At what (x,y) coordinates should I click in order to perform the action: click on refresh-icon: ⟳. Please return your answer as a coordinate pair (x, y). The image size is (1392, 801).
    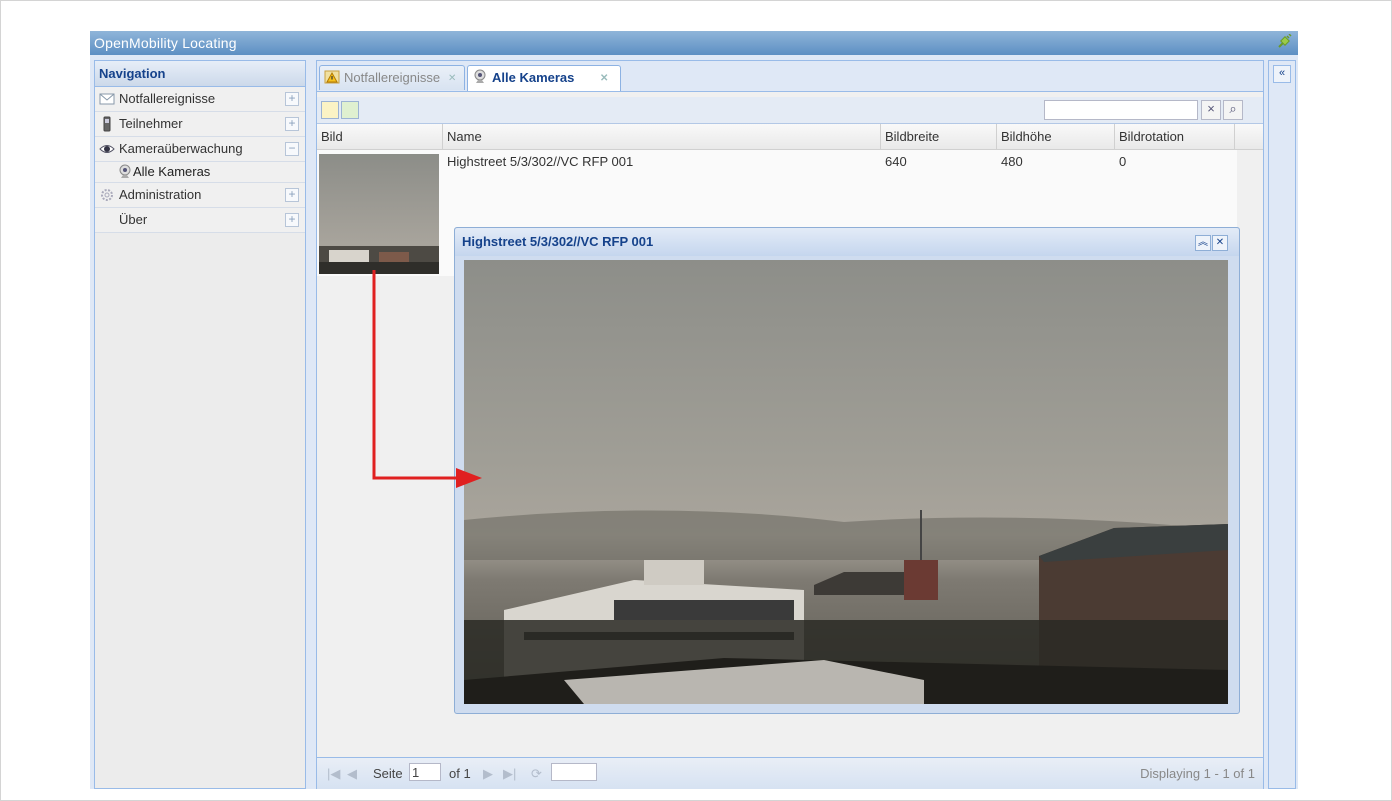
    Looking at the image, I should click on (536, 774).